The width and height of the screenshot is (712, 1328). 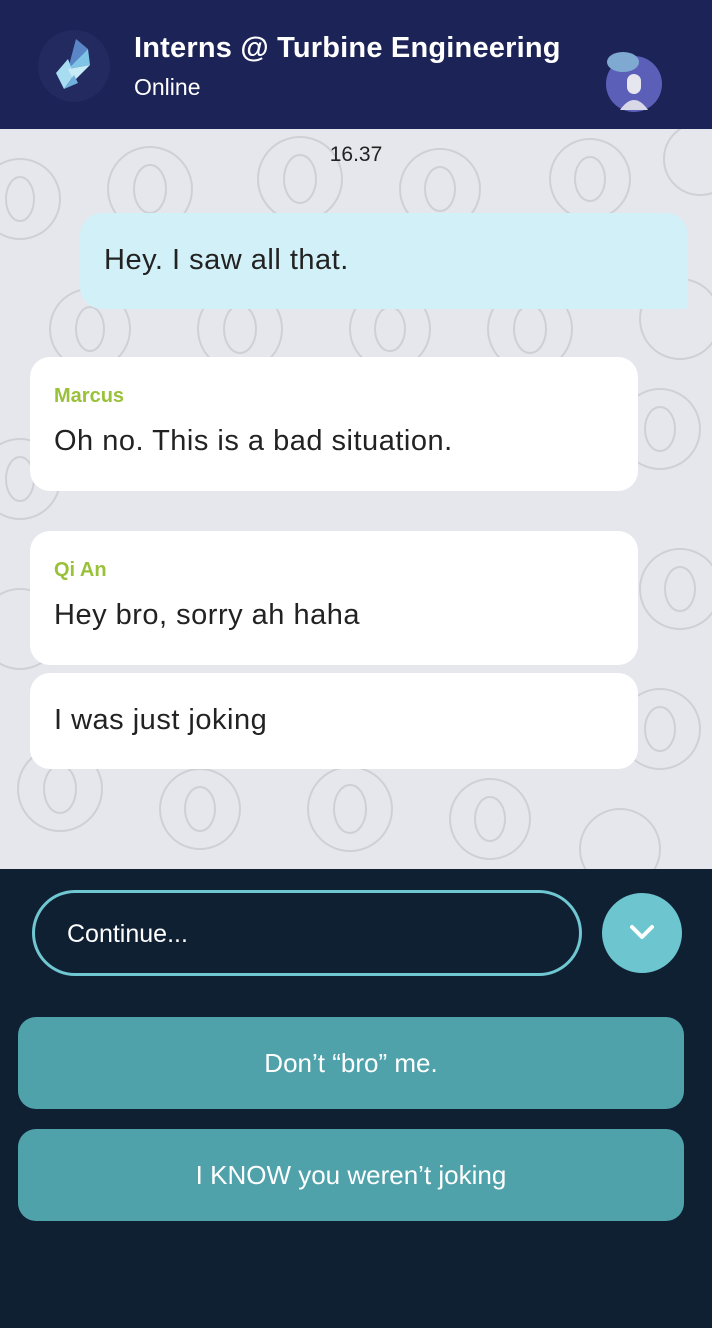 What do you see at coordinates (89, 396) in the screenshot?
I see `sender-name: Marcus` at bounding box center [89, 396].